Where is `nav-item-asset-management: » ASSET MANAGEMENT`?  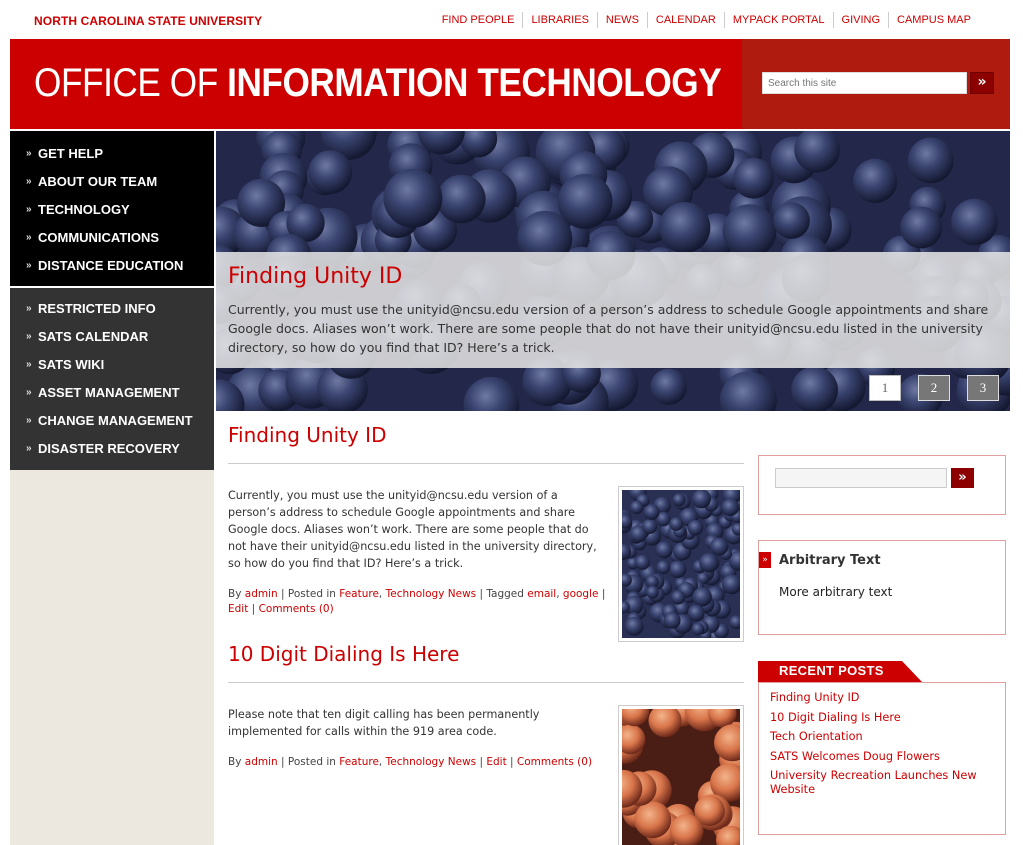
nav-item-asset-management: » ASSET MANAGEMENT is located at coordinates (112, 392).